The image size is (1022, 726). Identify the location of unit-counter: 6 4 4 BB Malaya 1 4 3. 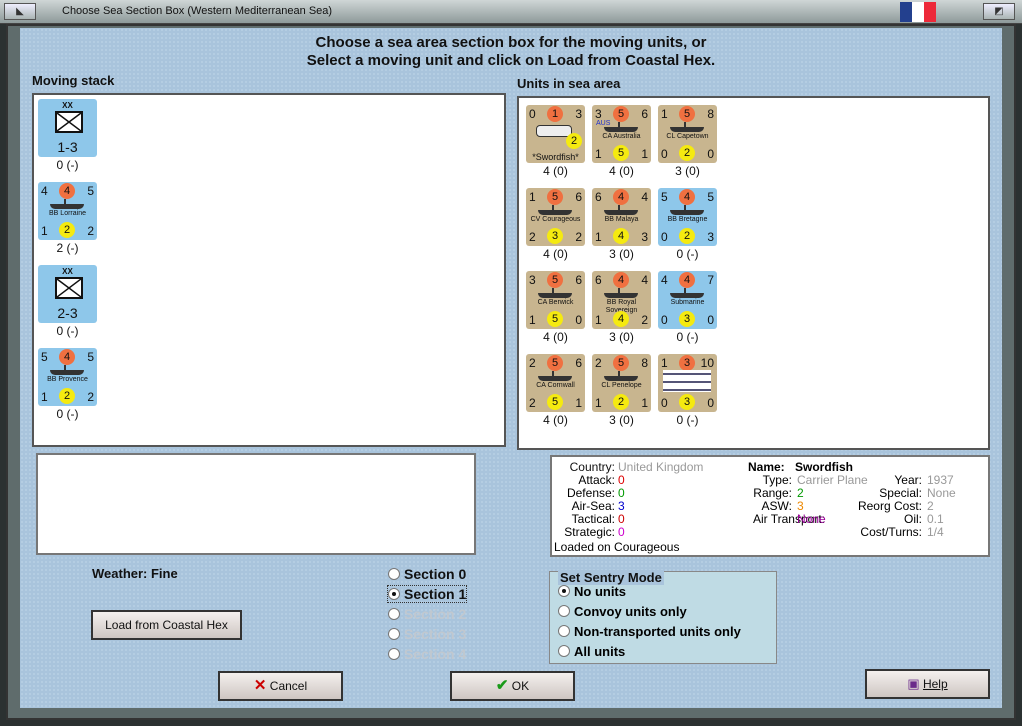
(621, 217).